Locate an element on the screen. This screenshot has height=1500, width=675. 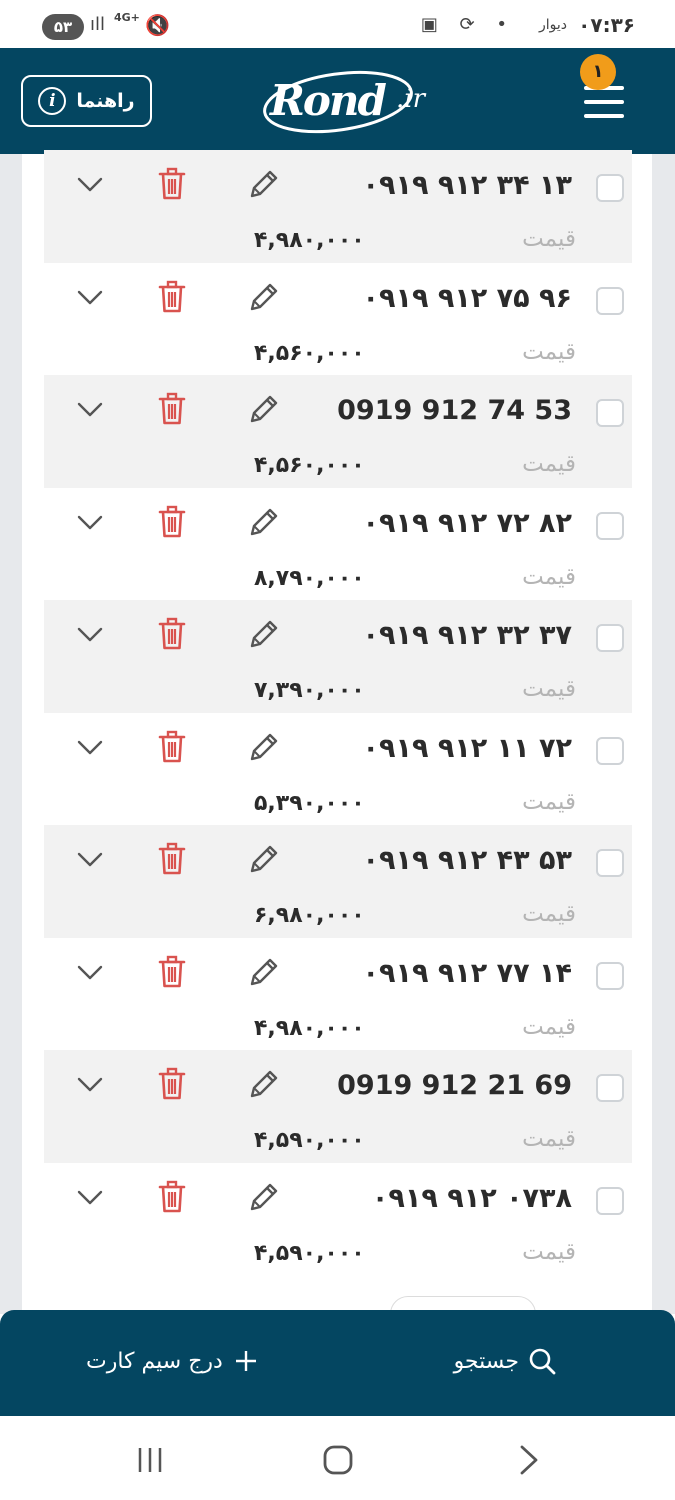
sim-row: 0919 912 21 69 قیمت ۴,۵۹۰,۰۰۰ is located at coordinates (338, 1106).